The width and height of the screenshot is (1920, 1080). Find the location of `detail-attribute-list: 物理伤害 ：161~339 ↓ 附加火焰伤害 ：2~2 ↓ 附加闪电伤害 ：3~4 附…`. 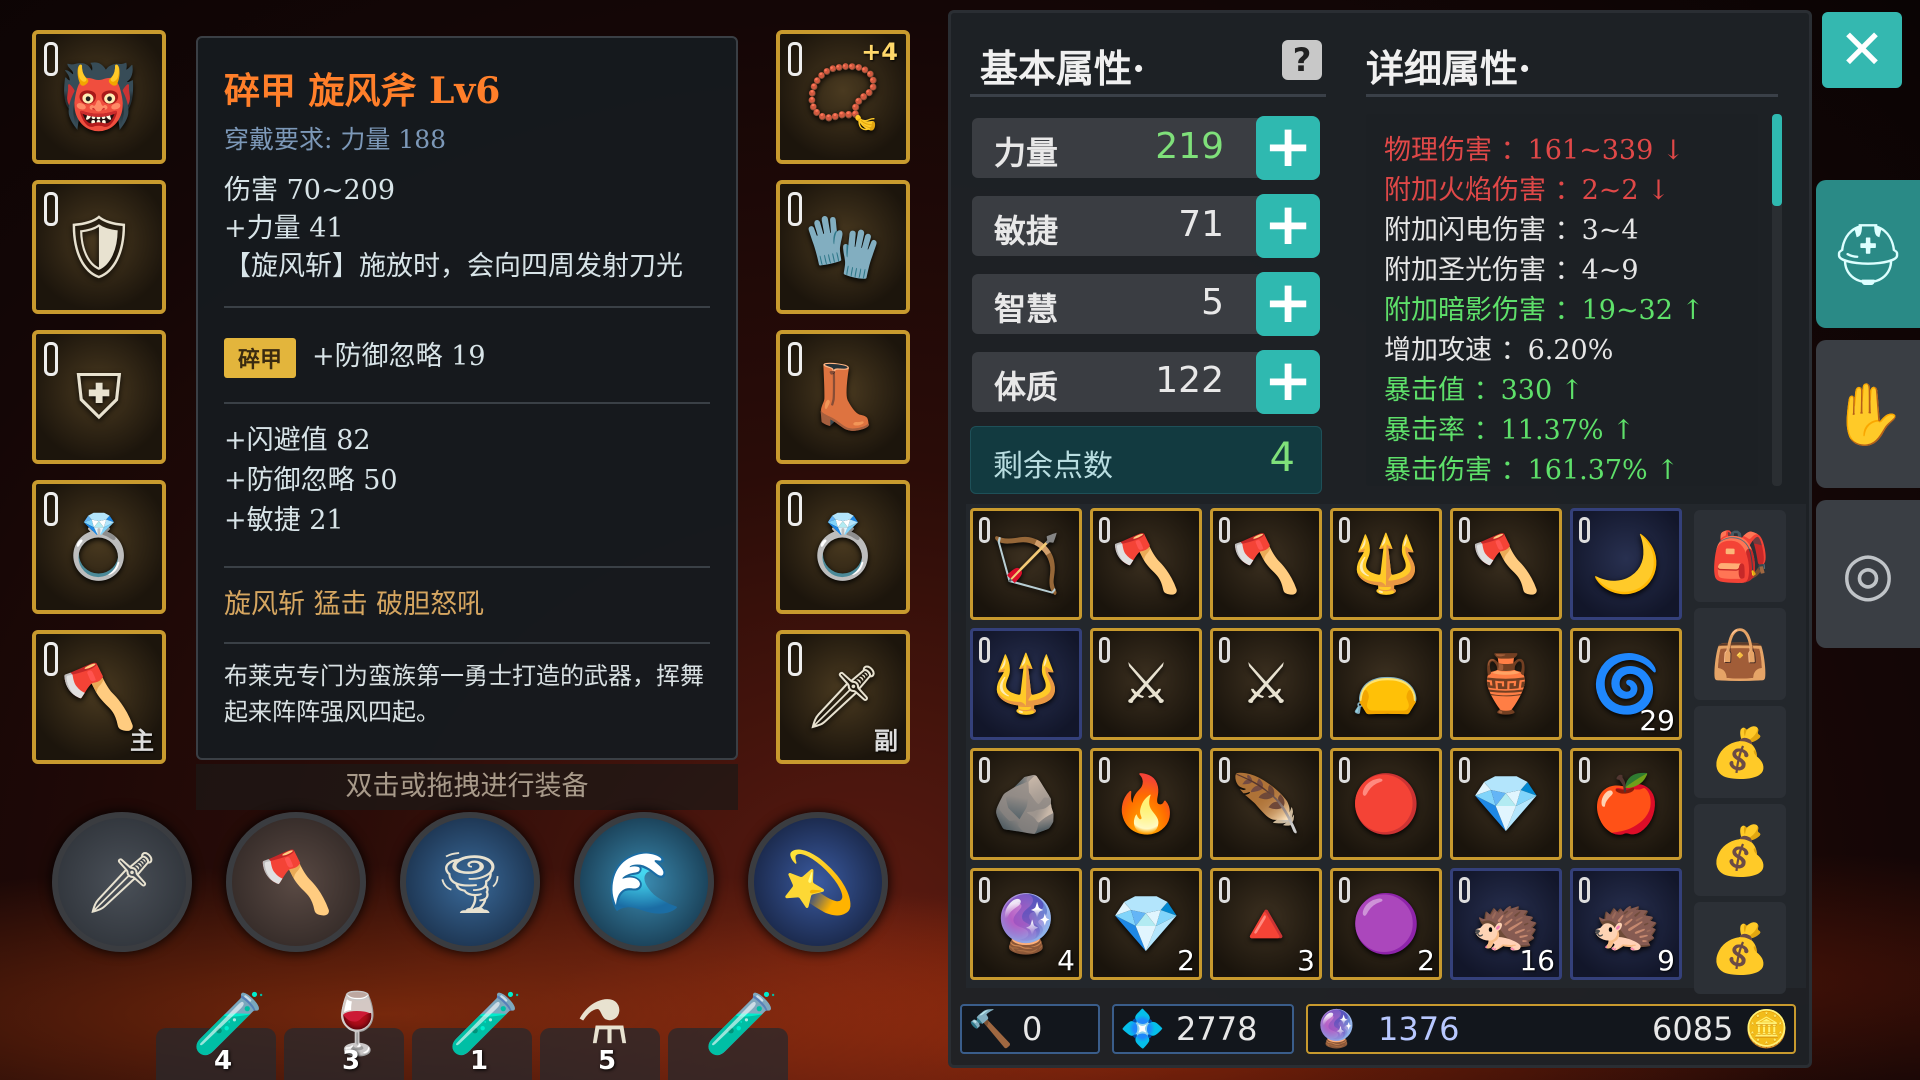

detail-attribute-list: 物理伤害 ：161~339 ↓ 附加火焰伤害 ：2~2 ↓ 附加闪电伤害 ：3~4 附… is located at coordinates (1562, 300).